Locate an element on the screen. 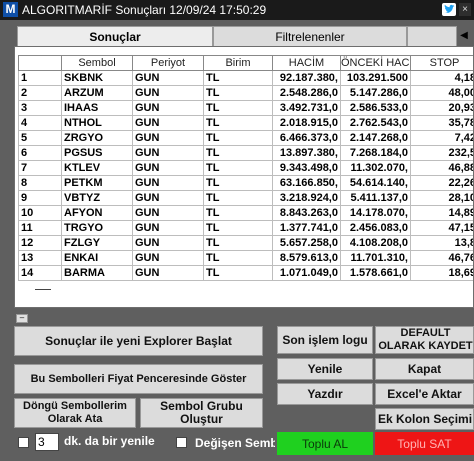 Image resolution: width=474 pixels, height=461 pixels. table-row: 13 ENKAI GUN TL 8.579.613,0 11.701.310, 46,76 is located at coordinates (245, 258).